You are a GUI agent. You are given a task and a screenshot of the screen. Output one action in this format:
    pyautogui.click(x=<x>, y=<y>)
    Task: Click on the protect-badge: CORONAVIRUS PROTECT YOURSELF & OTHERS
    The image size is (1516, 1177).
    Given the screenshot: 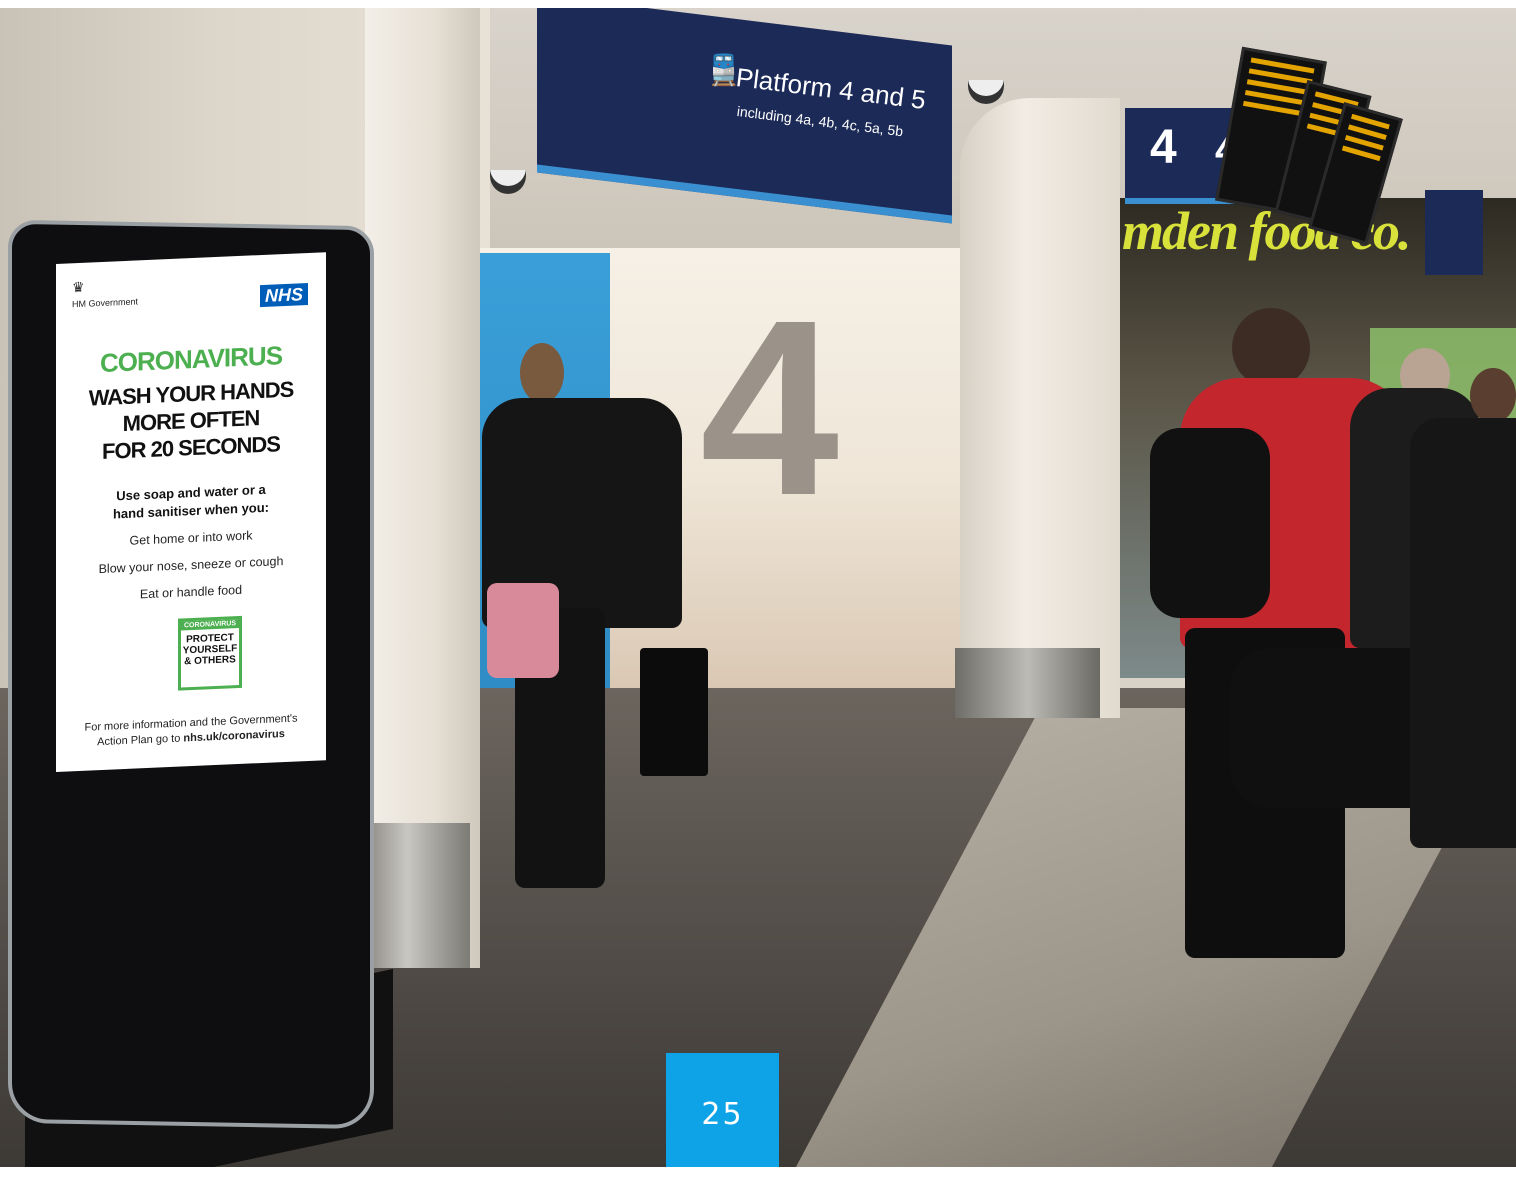 What is the action you would take?
    pyautogui.click(x=210, y=653)
    